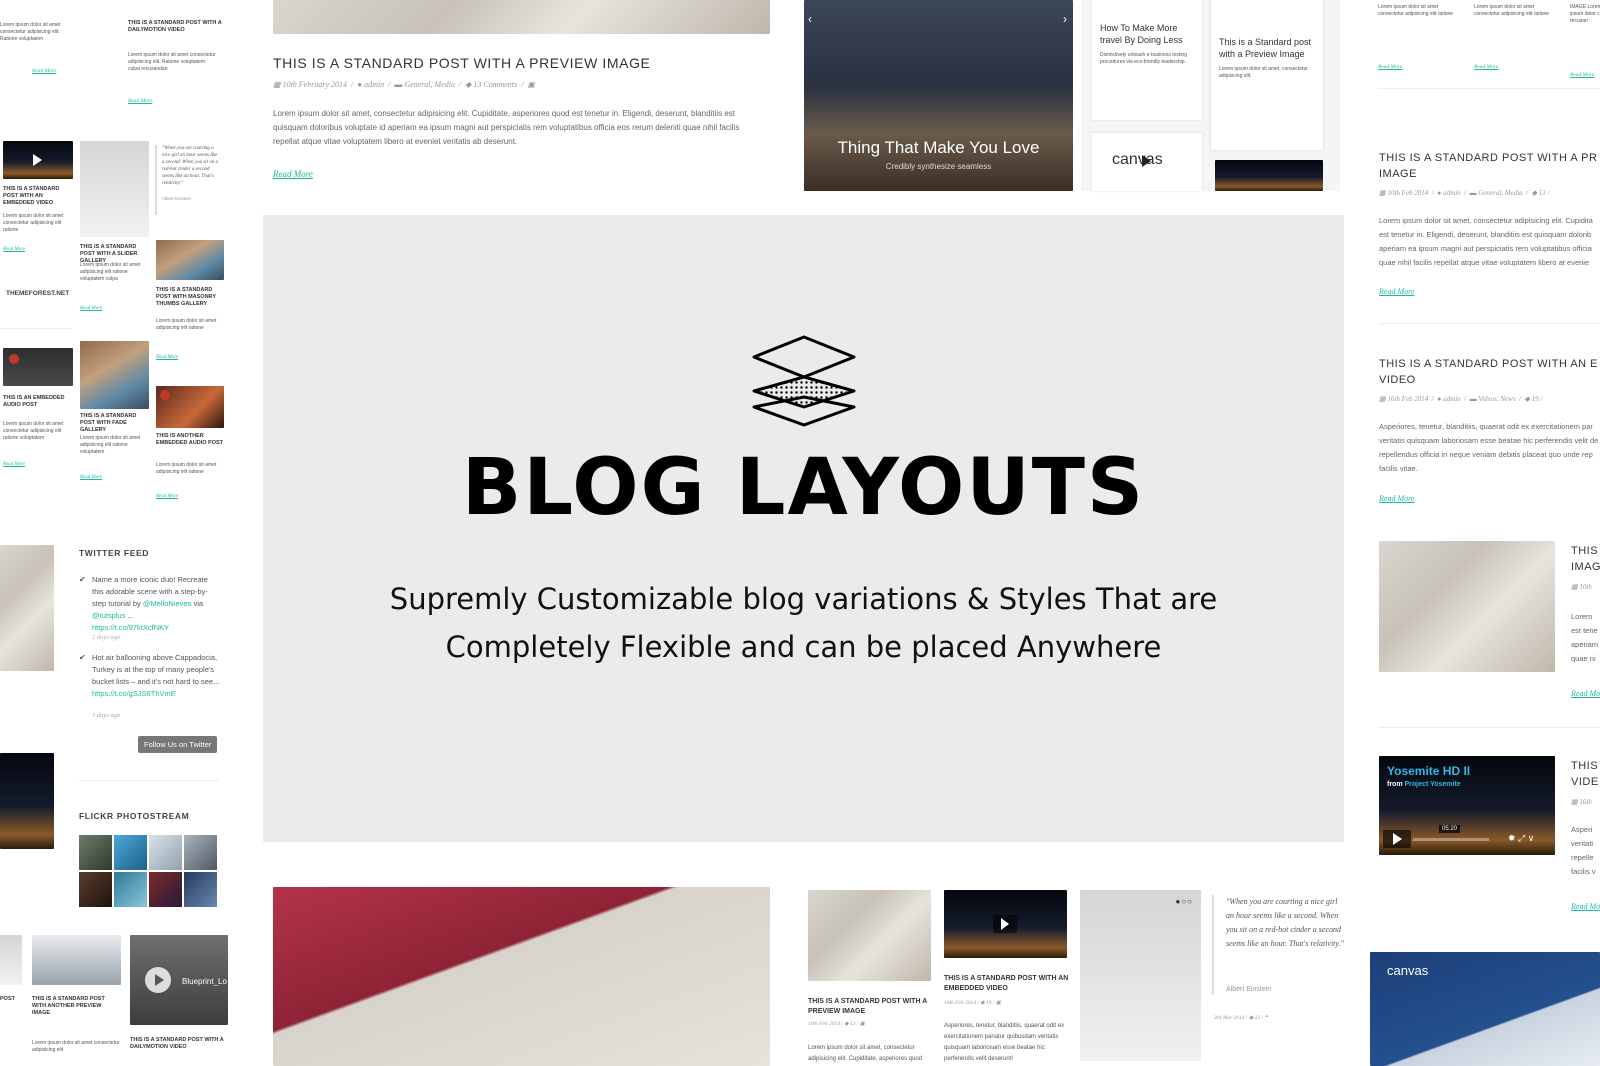  What do you see at coordinates (108, 615) in the screenshot?
I see `tweet-mention: @tutsplus` at bounding box center [108, 615].